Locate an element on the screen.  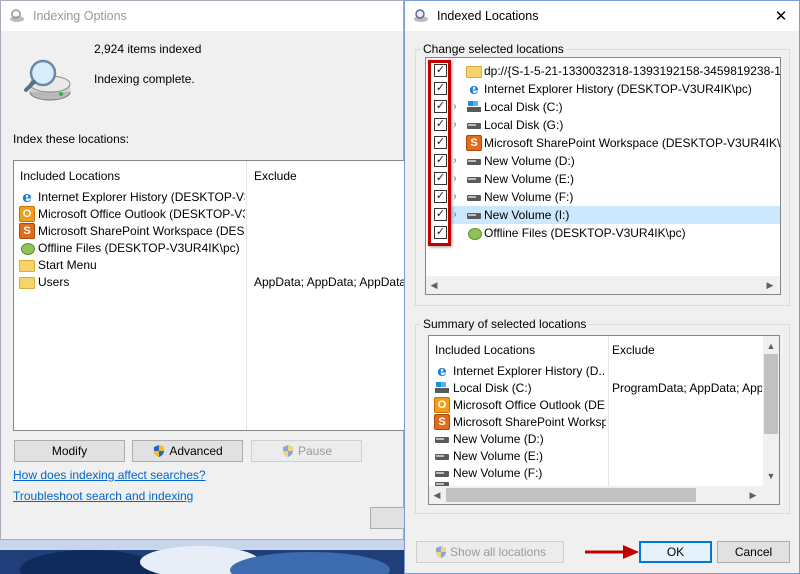
tree-item: ✓ › New Volume (F:) is located at coordinates (603, 197).